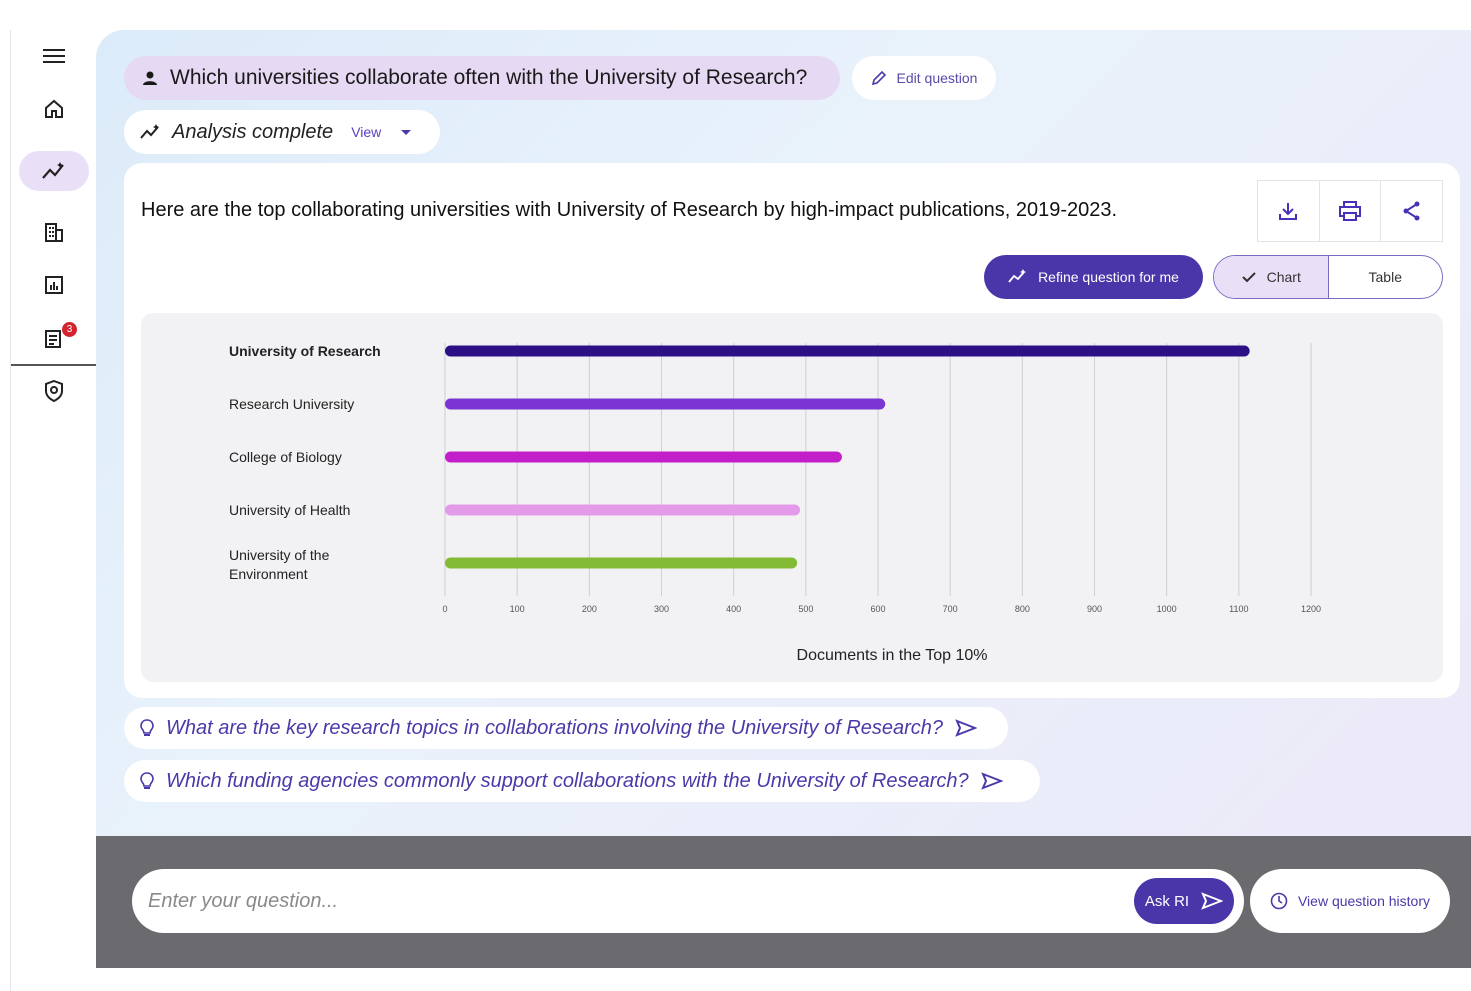 The height and width of the screenshot is (991, 1471). I want to click on ask-button: Ask RI, so click(1184, 901).